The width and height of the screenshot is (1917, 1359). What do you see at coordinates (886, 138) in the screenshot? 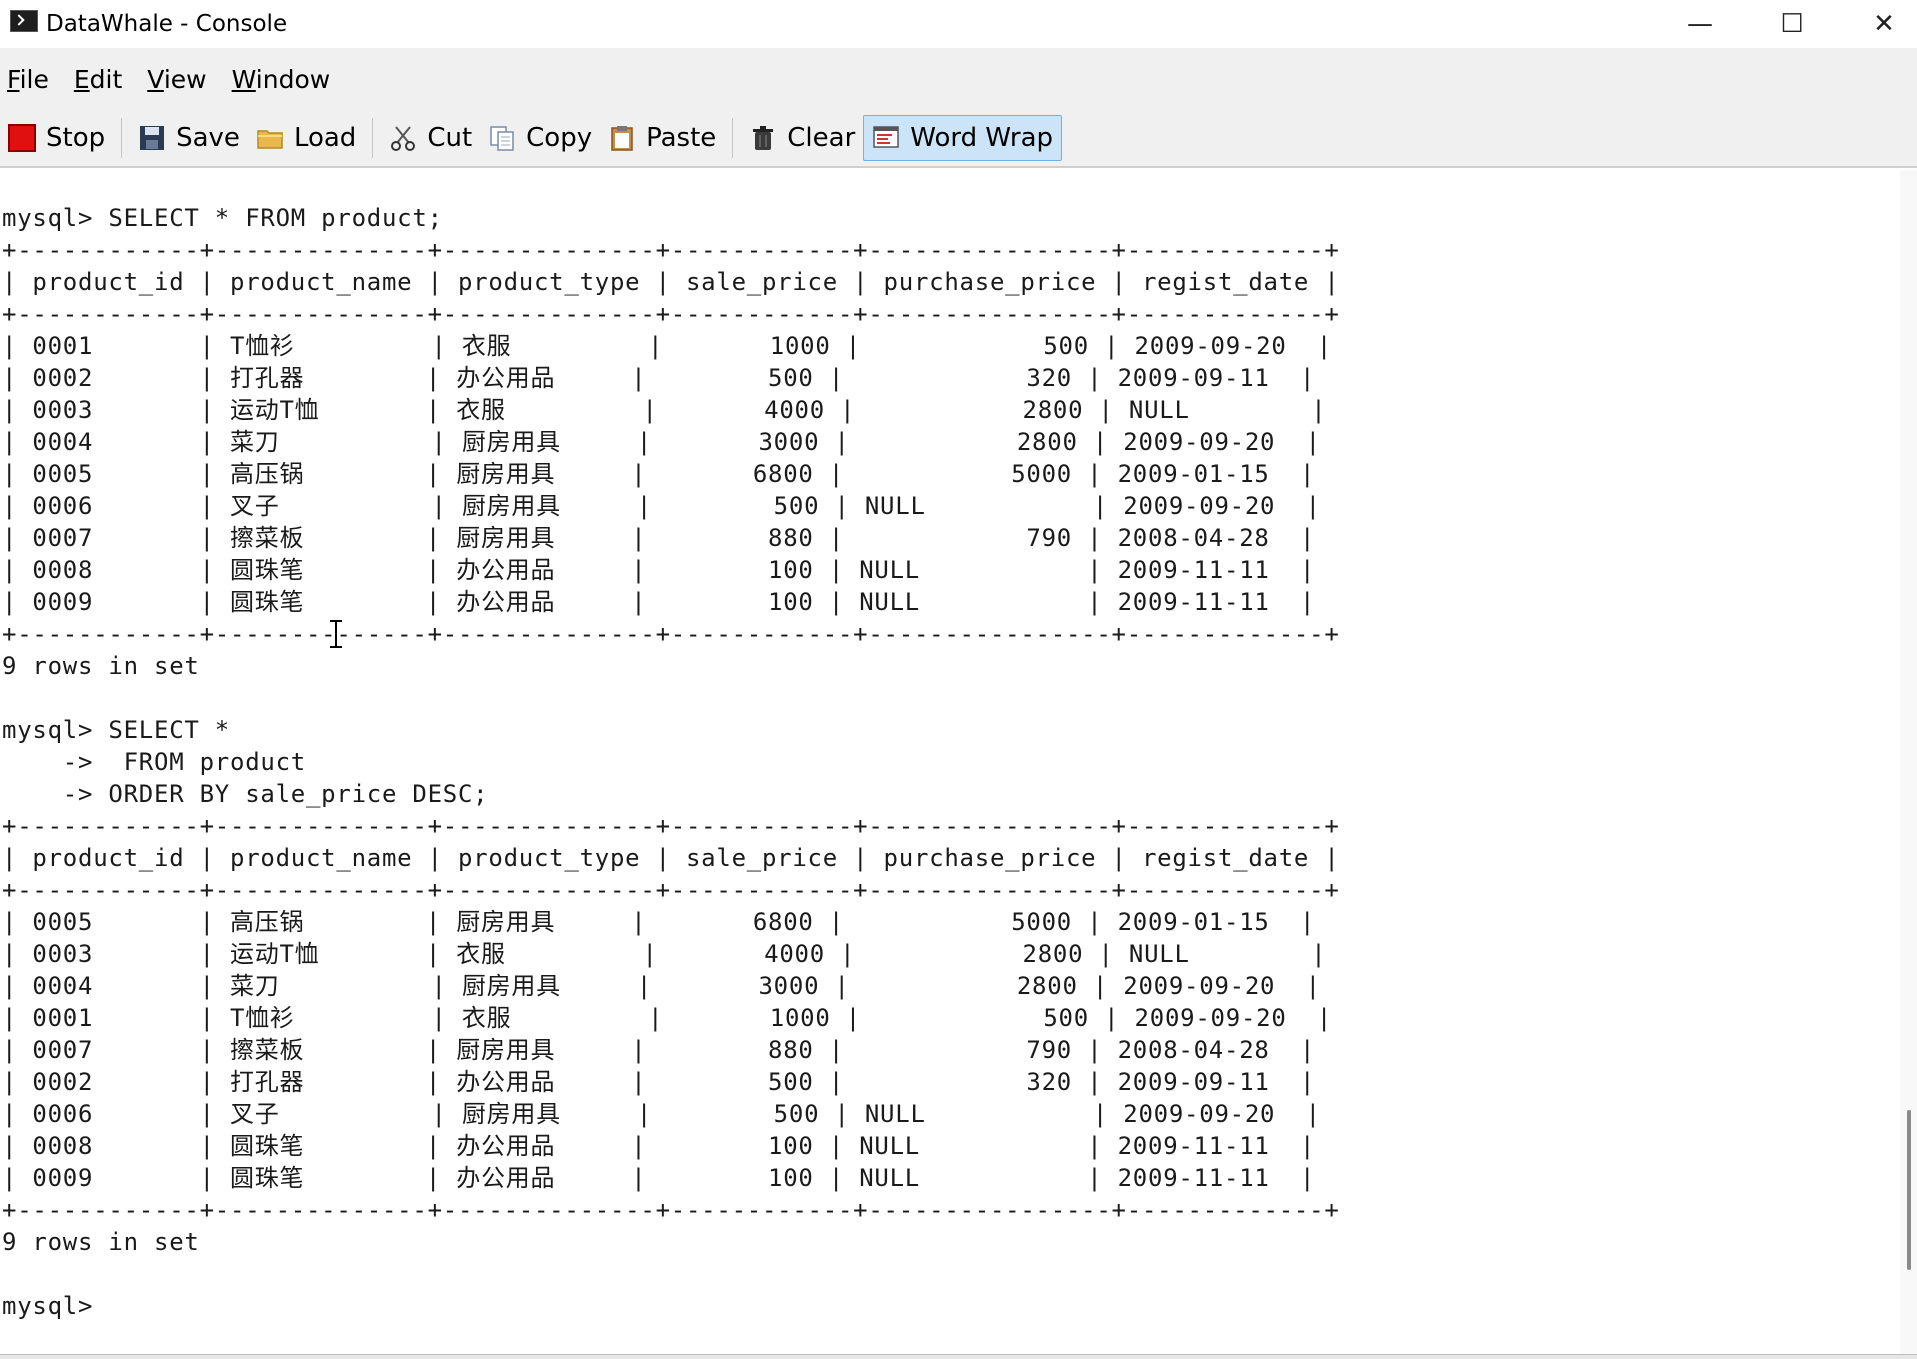
I see `word-wrap-icon` at bounding box center [886, 138].